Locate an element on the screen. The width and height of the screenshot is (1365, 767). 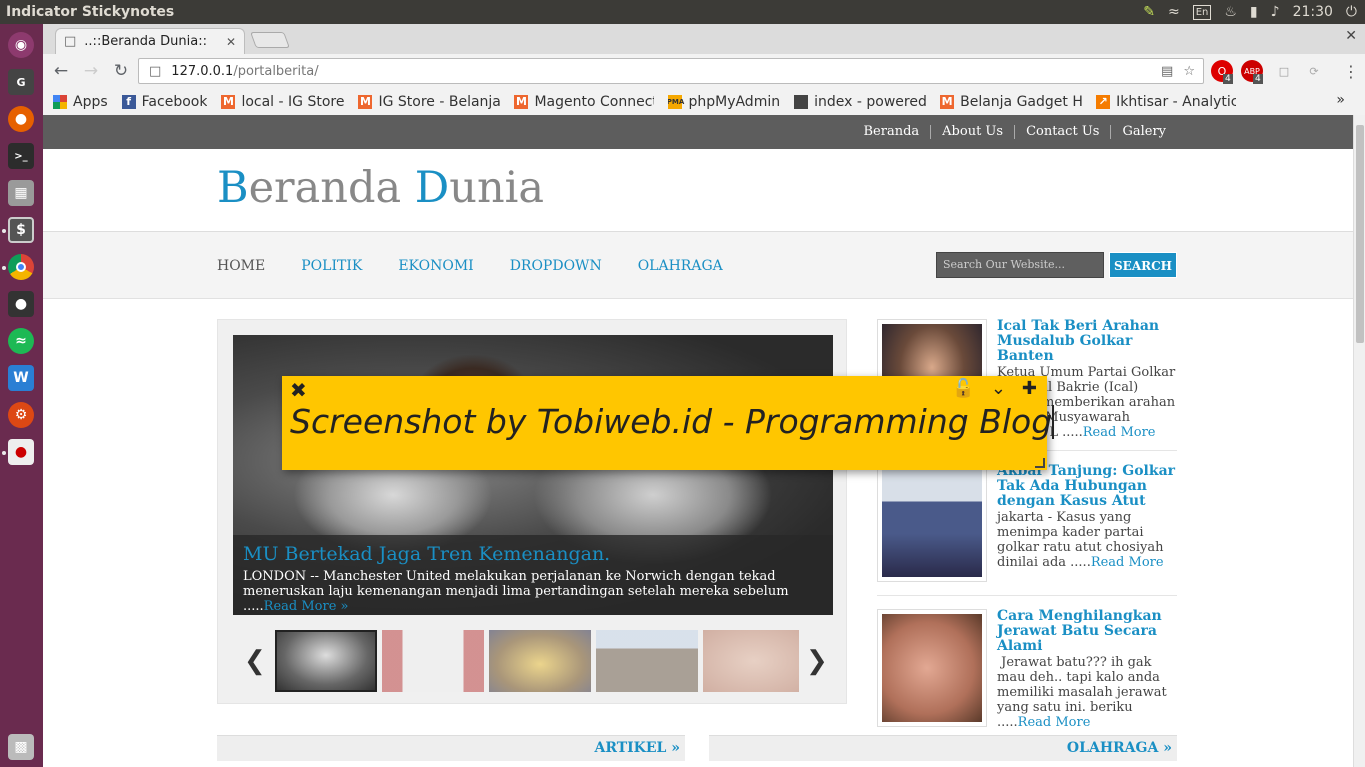
sticky-lock-icon: 🔓 is located at coordinates (963, 388).